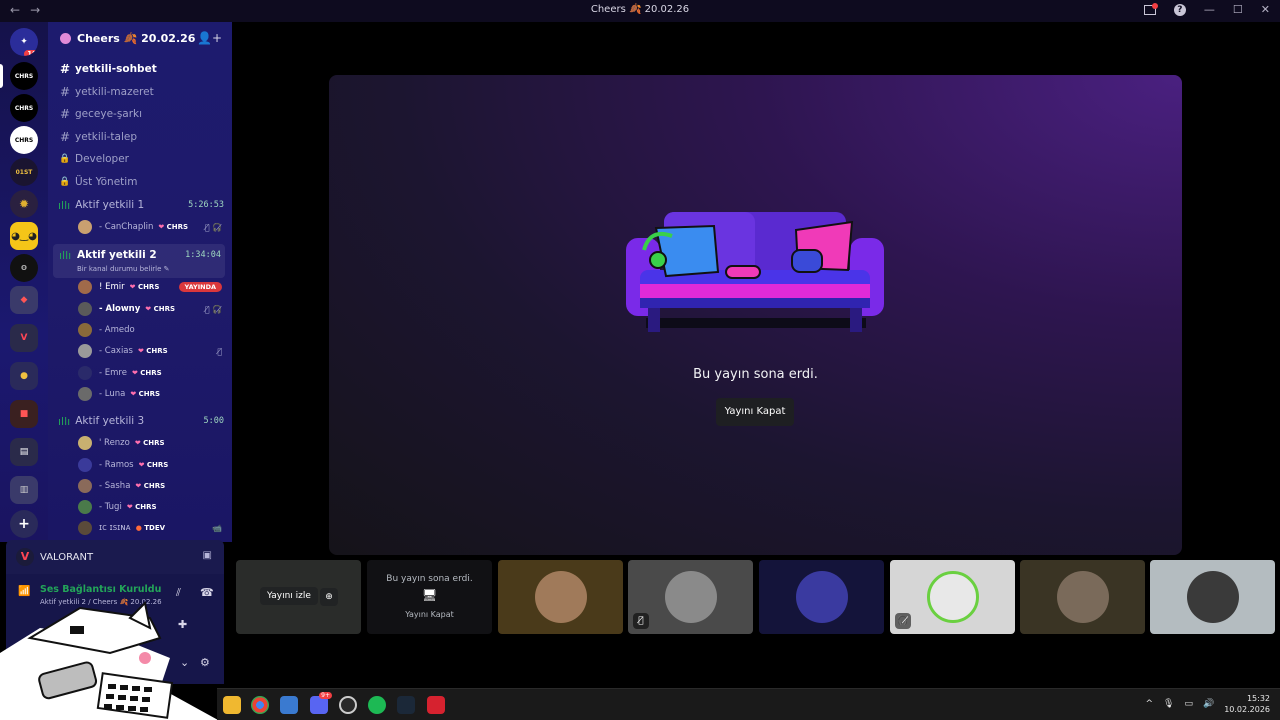  What do you see at coordinates (1188, 704) in the screenshot?
I see `display-icon: ▭` at bounding box center [1188, 704].